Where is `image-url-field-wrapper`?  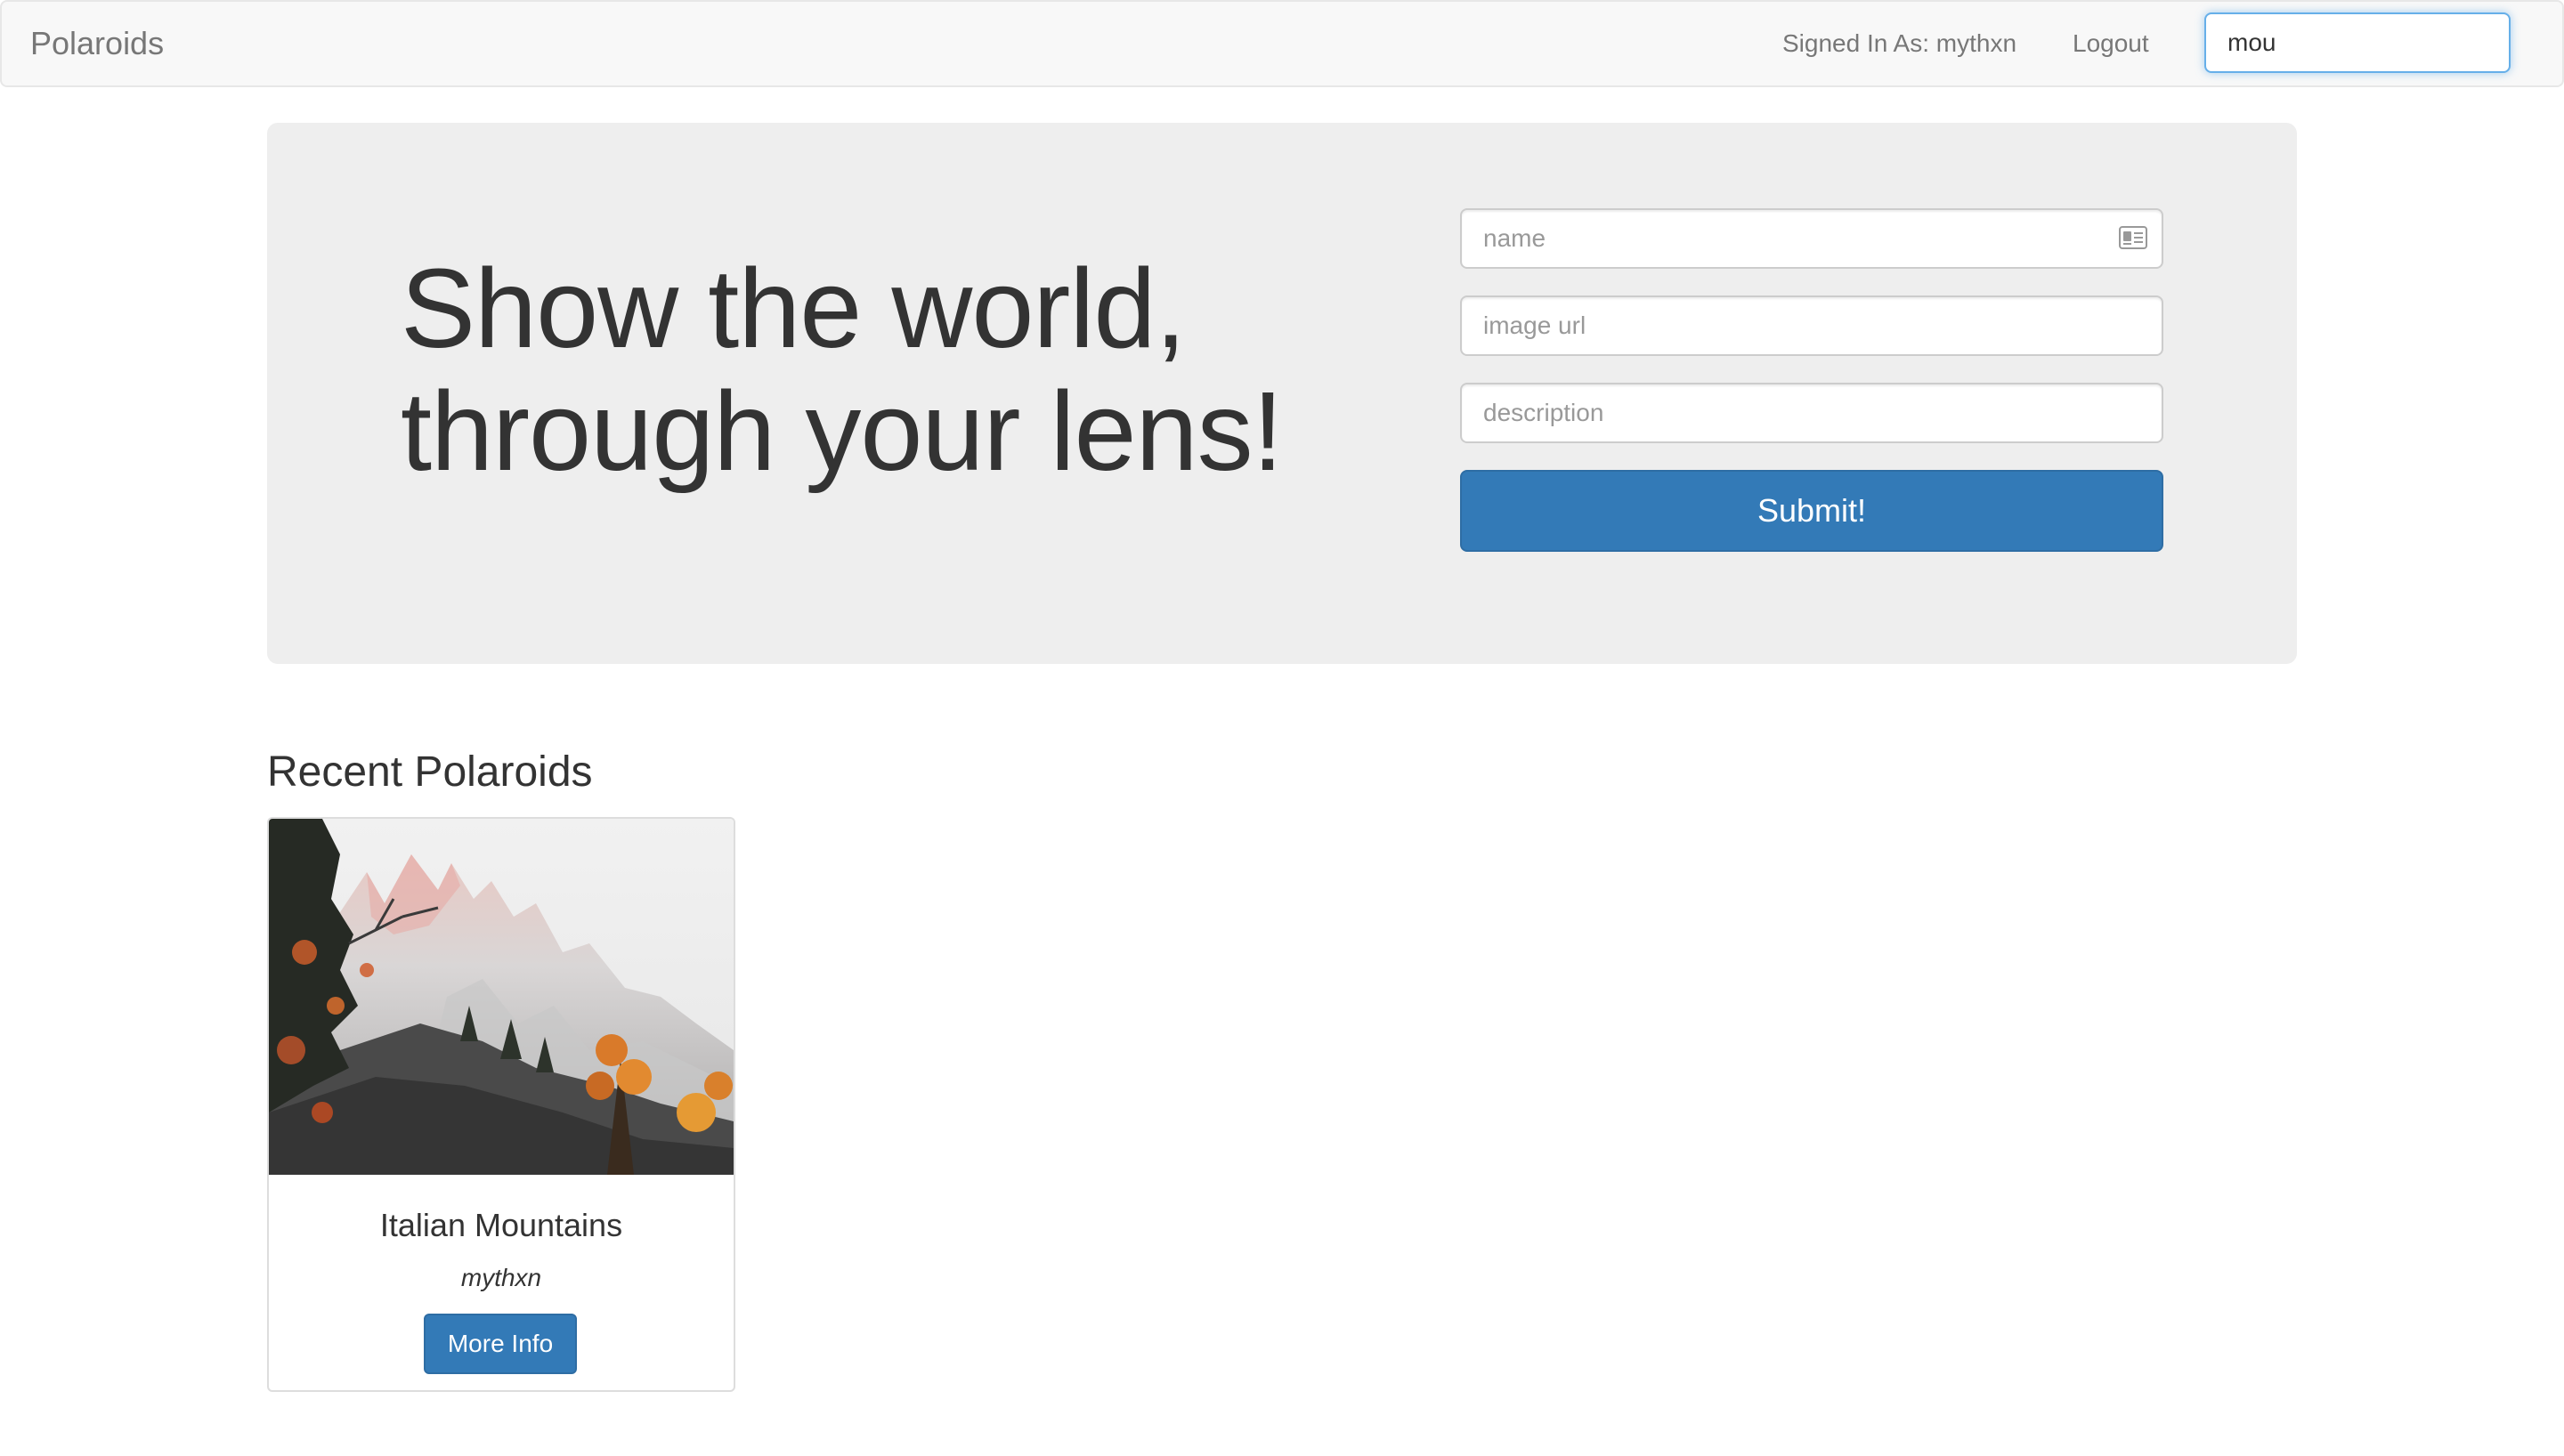 image-url-field-wrapper is located at coordinates (1811, 325).